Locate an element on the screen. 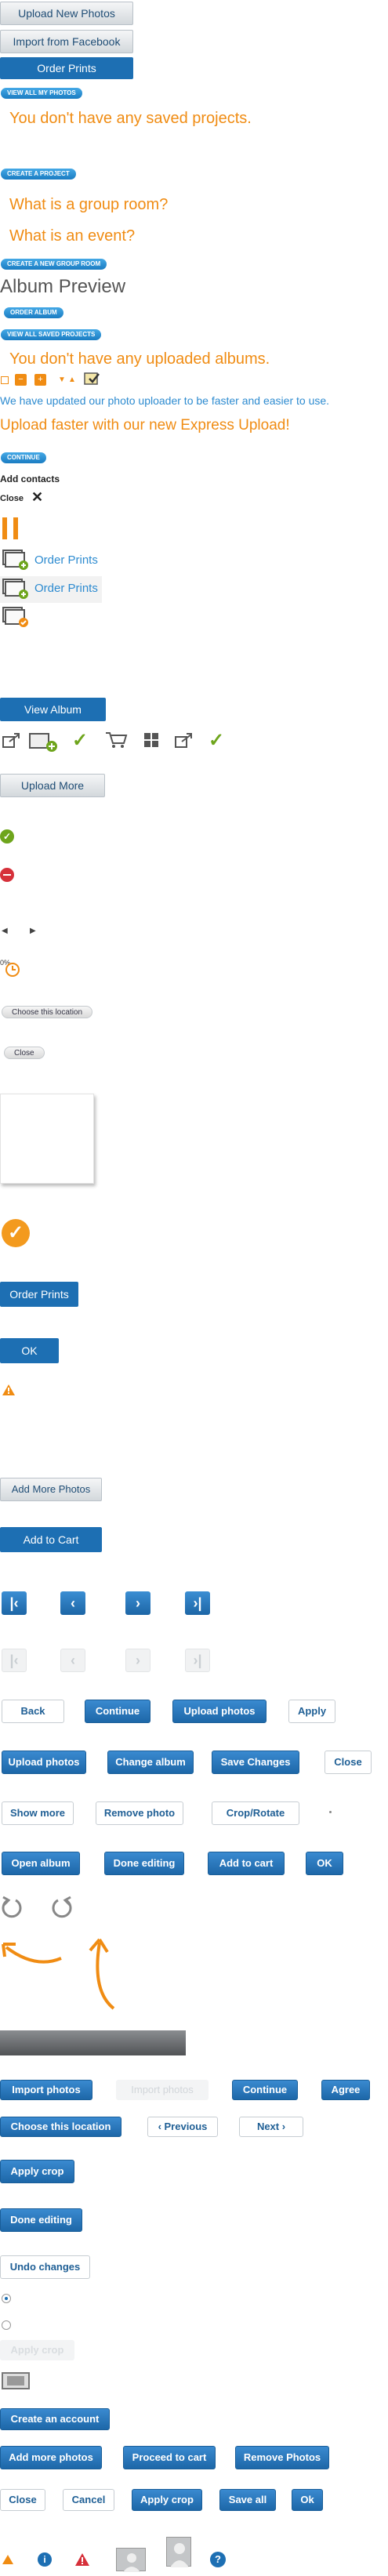 Image resolution: width=388 pixels, height=2576 pixels. close-button-2: Close is located at coordinates (22, 2500).